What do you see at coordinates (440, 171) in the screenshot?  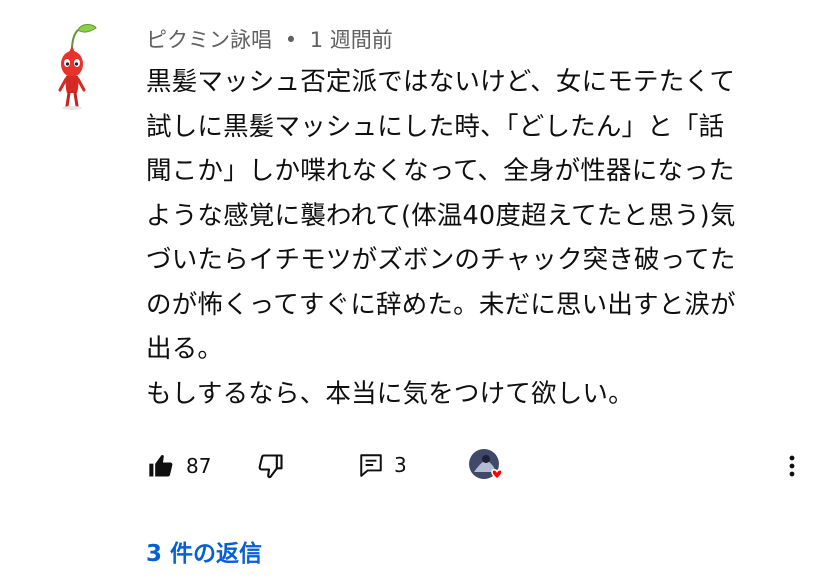 I see `comment-line: 聞こか」しか喋れなくなって、全身が性器になった` at bounding box center [440, 171].